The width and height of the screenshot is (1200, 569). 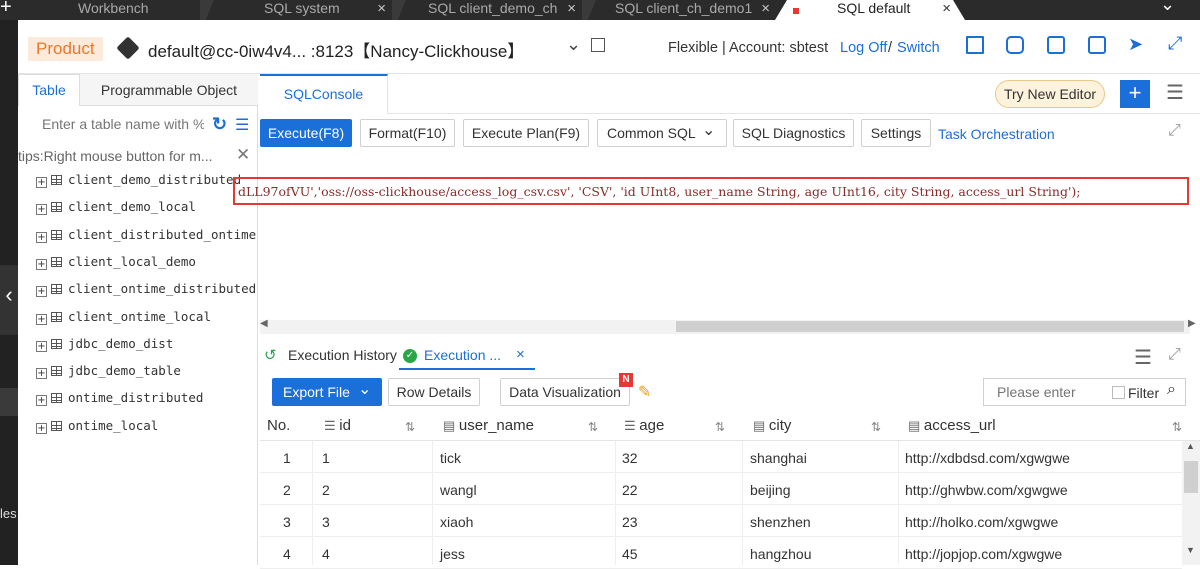 What do you see at coordinates (243, 155) in the screenshot?
I see `close-tips-icon: ✕` at bounding box center [243, 155].